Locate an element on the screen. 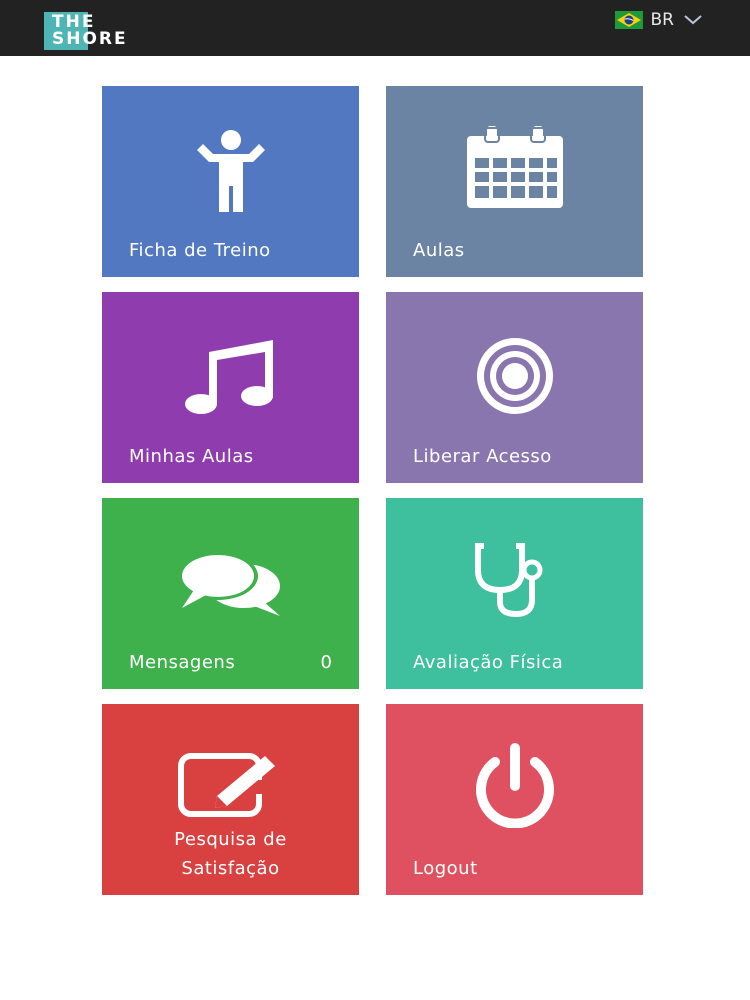 This screenshot has height=1000, width=750. the-shore-logo: THE SHORE is located at coordinates (98, 32).